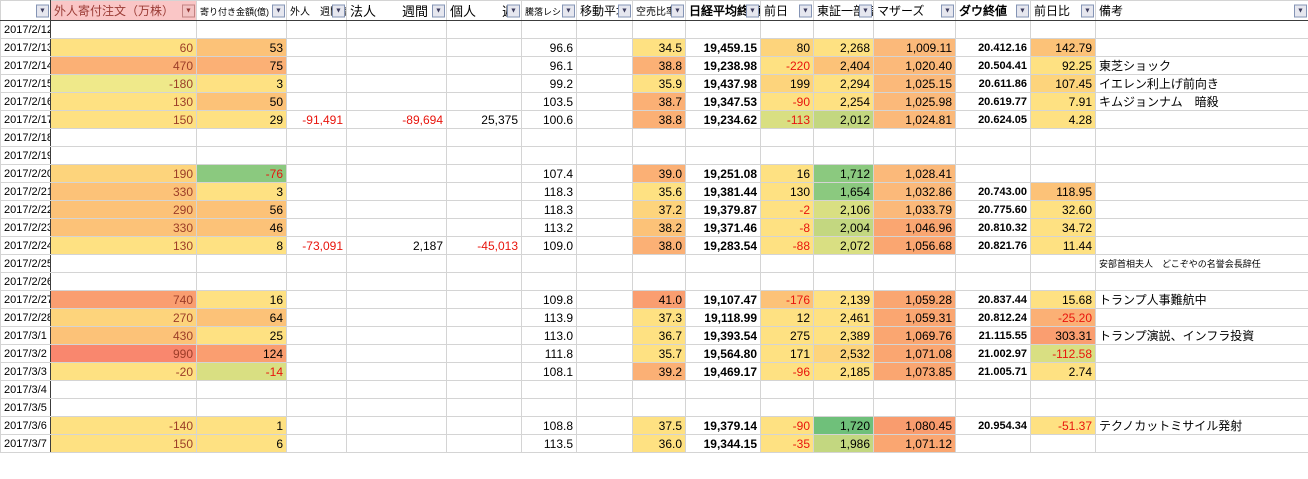 The height and width of the screenshot is (479, 1308). What do you see at coordinates (787, 101) in the screenshot?
I see `cell-zenjitsu: -90` at bounding box center [787, 101].